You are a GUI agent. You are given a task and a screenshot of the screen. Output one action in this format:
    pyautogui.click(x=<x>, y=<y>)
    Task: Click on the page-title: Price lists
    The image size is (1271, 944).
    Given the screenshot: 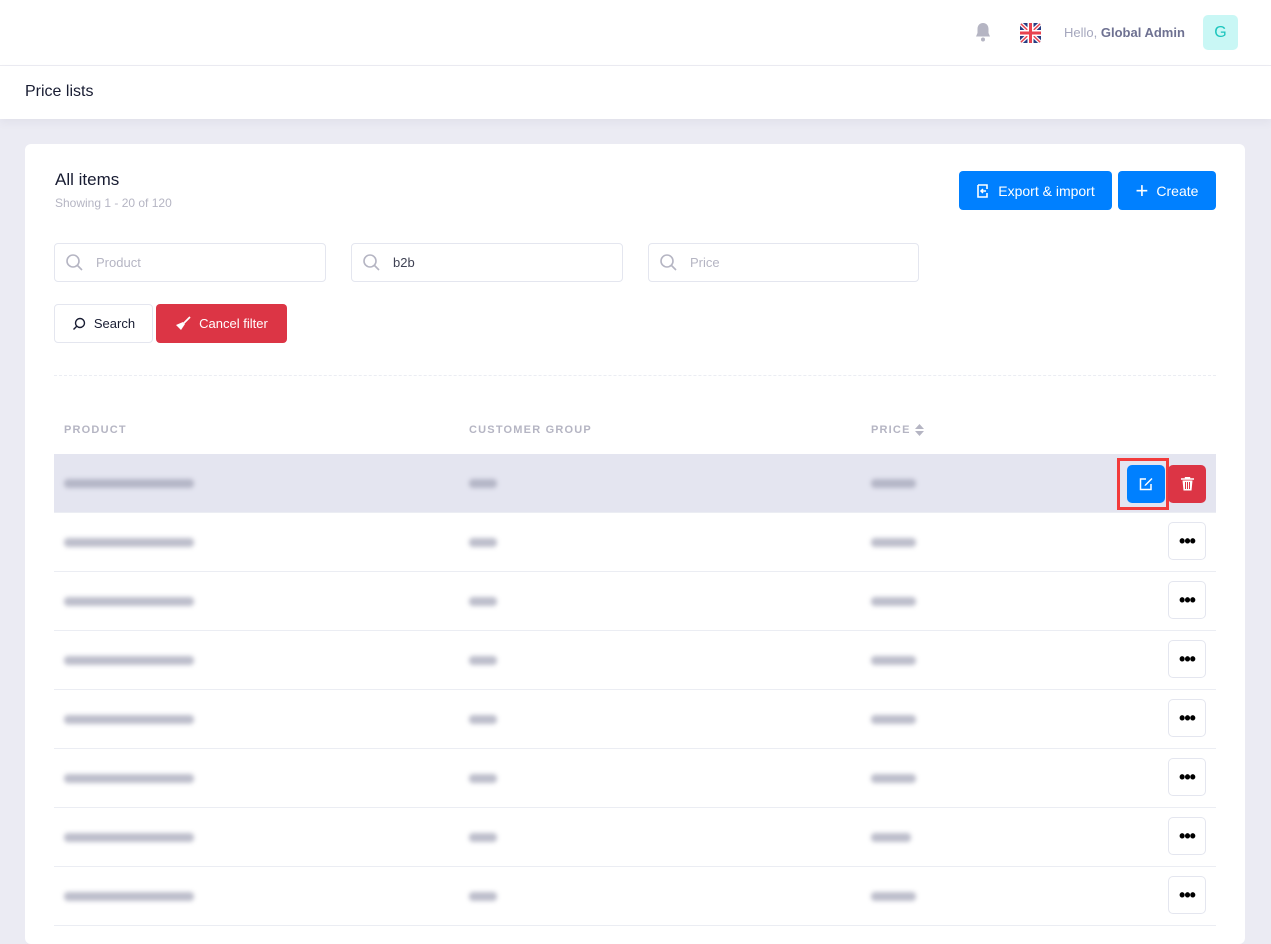 What is the action you would take?
    pyautogui.click(x=59, y=91)
    